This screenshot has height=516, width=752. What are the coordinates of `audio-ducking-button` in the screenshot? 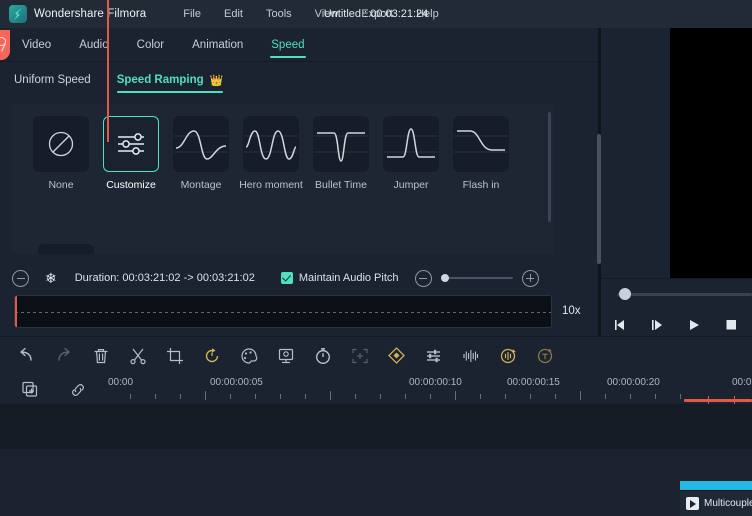 It's located at (507, 356).